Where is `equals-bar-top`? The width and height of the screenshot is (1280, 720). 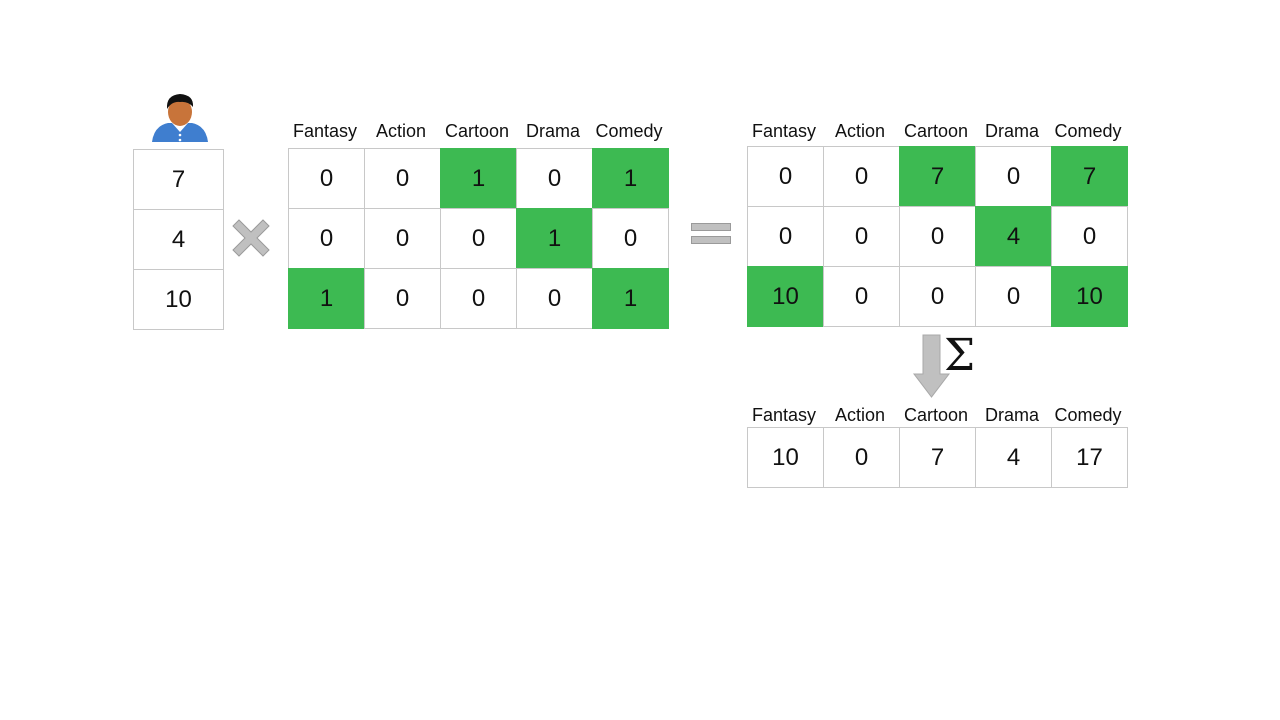 equals-bar-top is located at coordinates (711, 227).